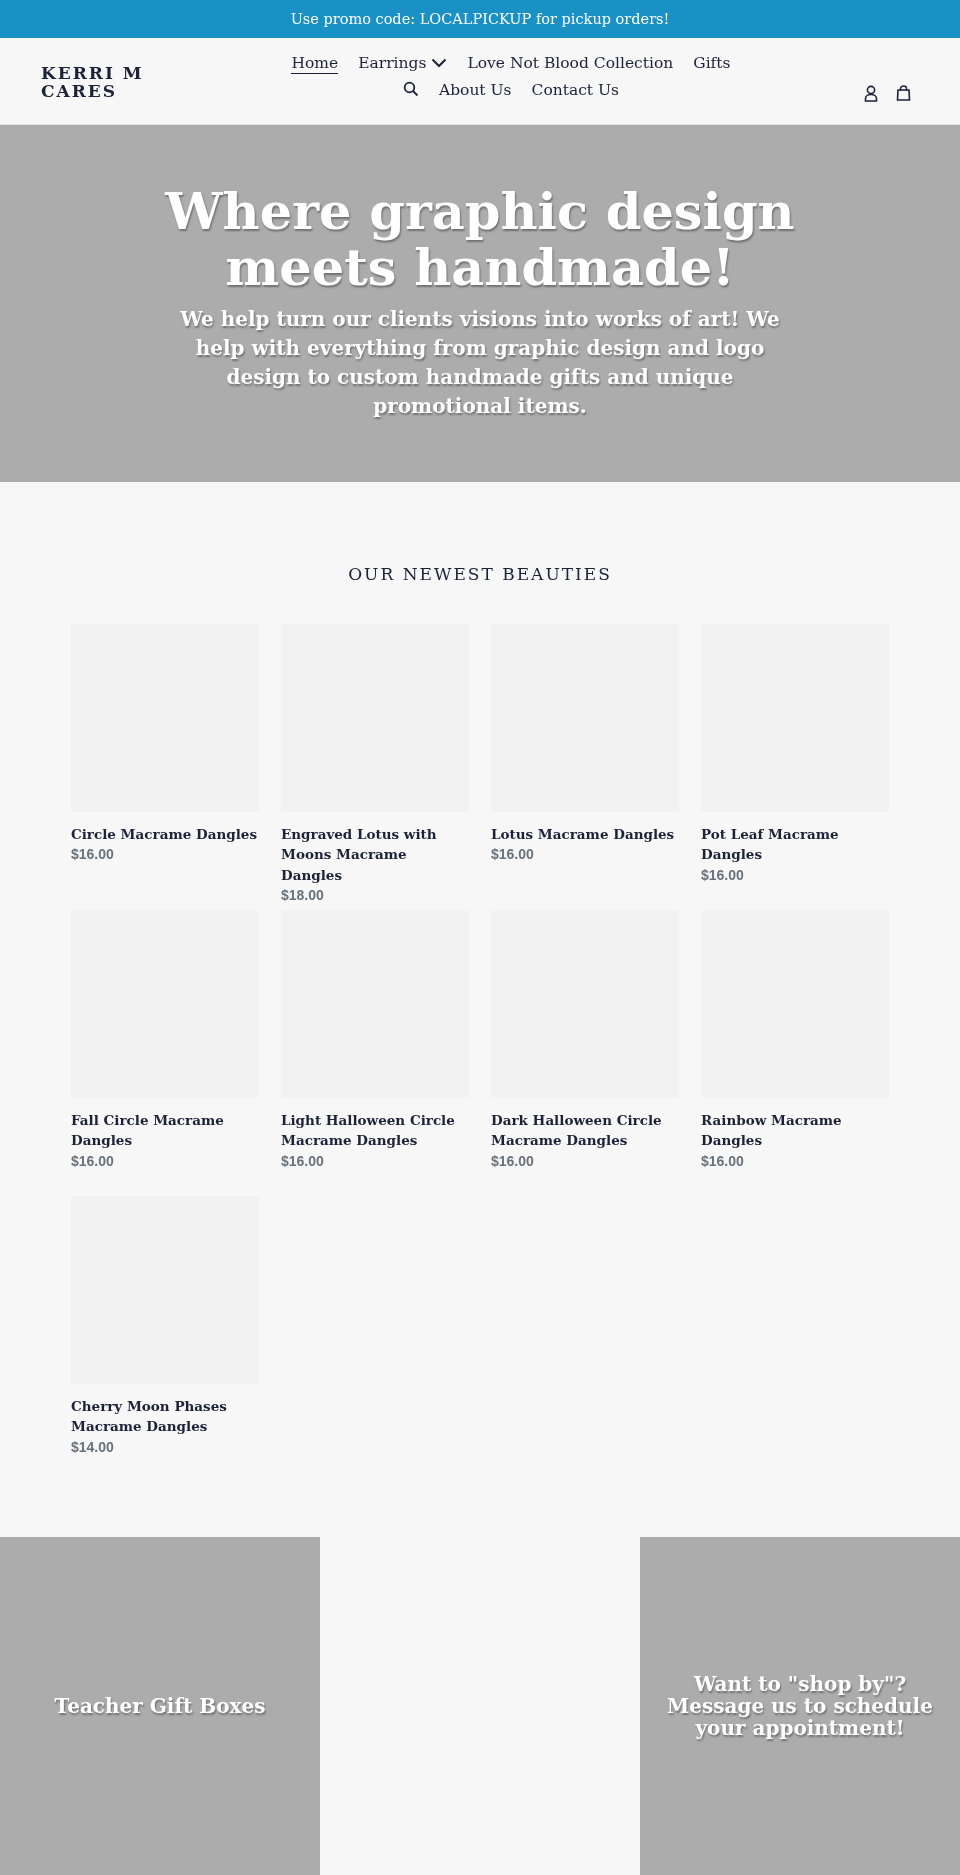 The image size is (960, 1875). Describe the element at coordinates (303, 895) in the screenshot. I see `product-price: $18.00` at that location.